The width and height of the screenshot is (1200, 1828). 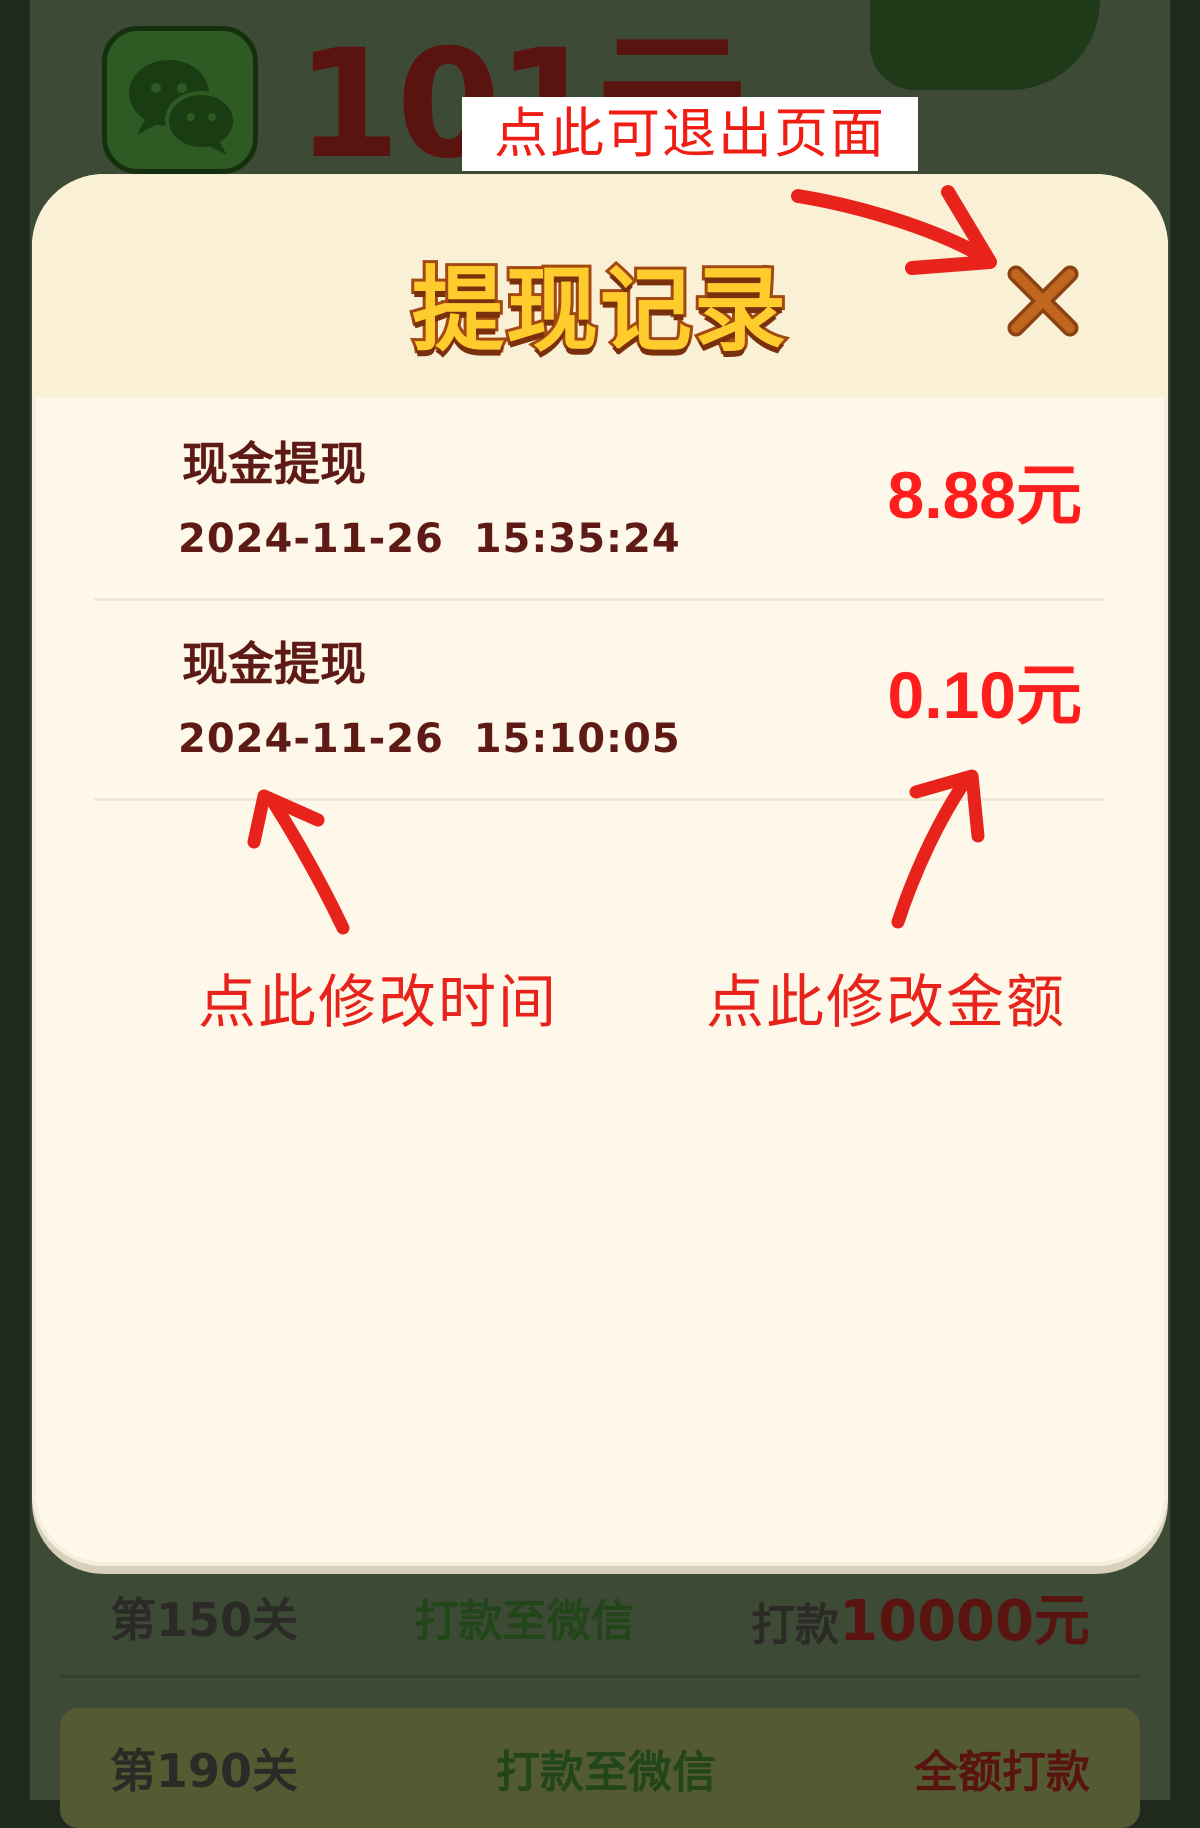 What do you see at coordinates (378, 1002) in the screenshot?
I see `time-hint-annotation: 点此修改时间` at bounding box center [378, 1002].